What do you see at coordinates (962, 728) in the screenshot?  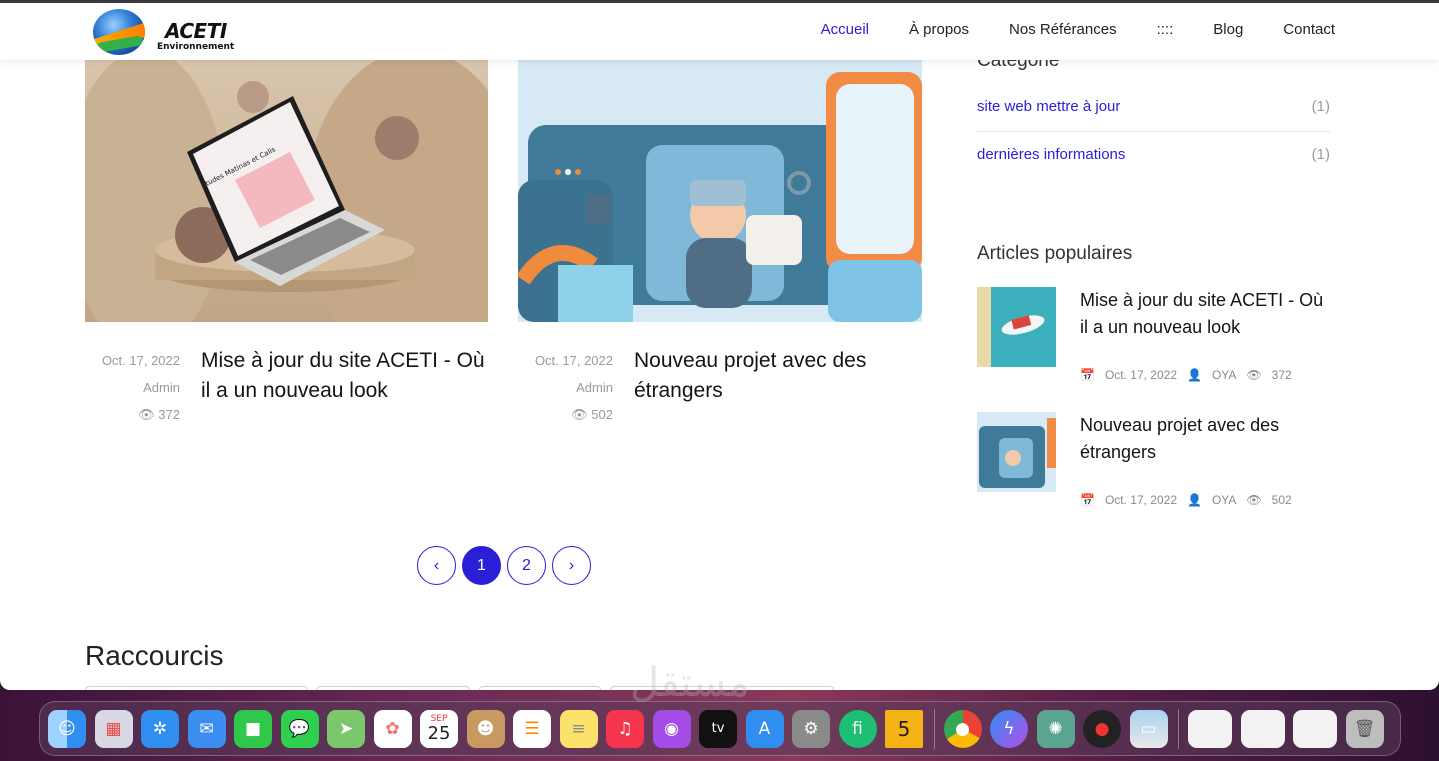 I see `chrome-icon: ●` at bounding box center [962, 728].